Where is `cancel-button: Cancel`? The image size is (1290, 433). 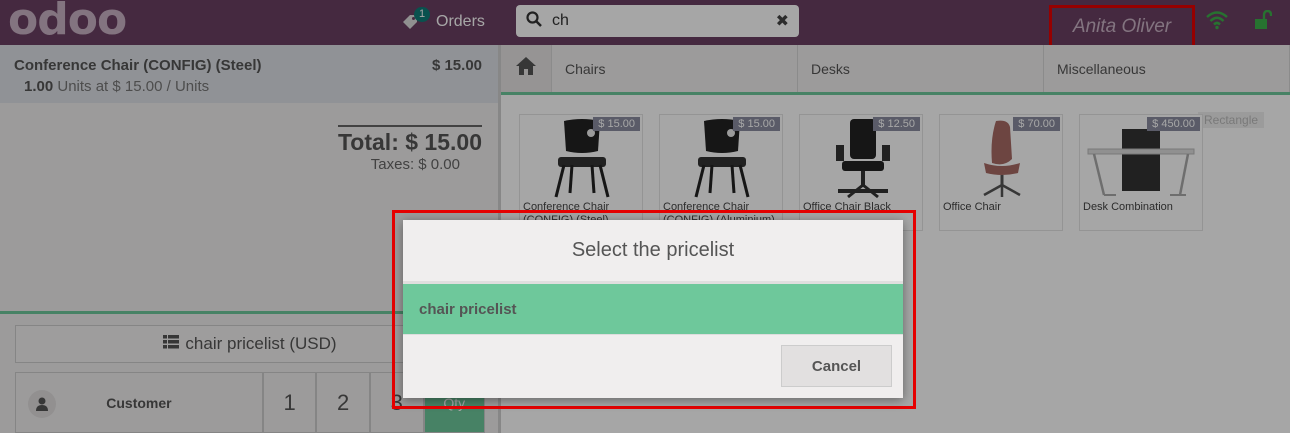 cancel-button: Cancel is located at coordinates (836, 366).